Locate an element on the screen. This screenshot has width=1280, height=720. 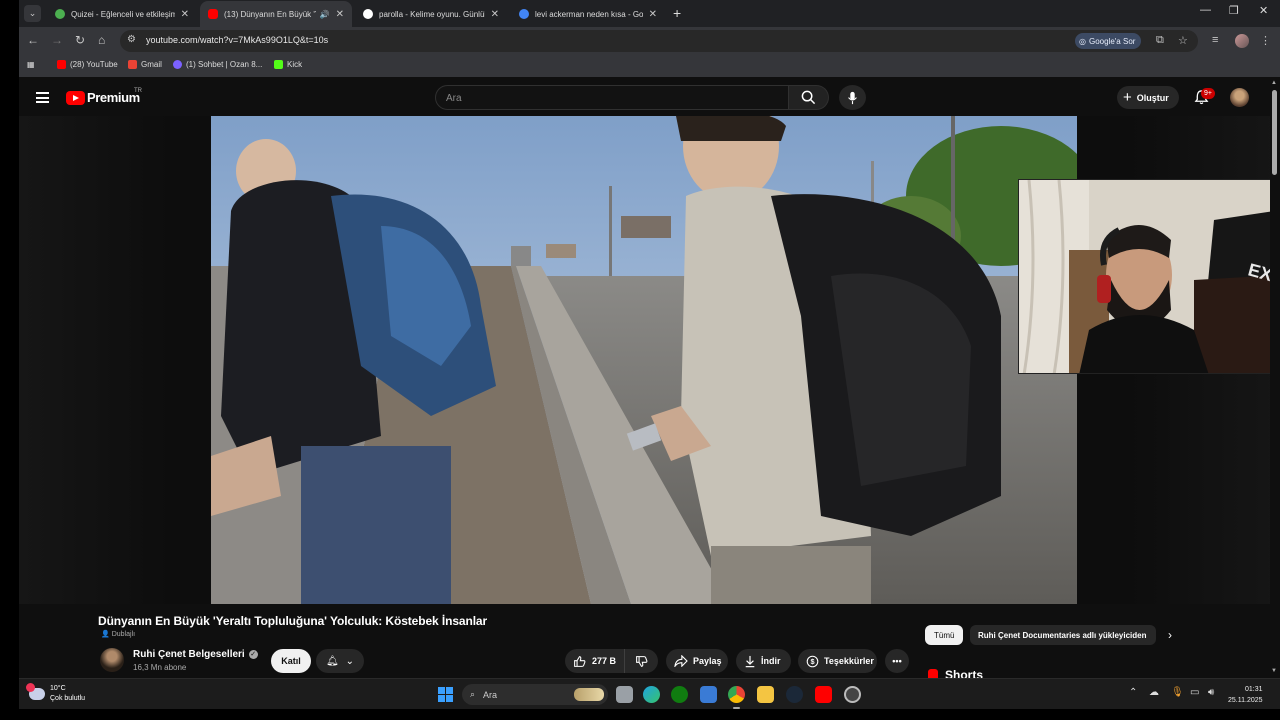
chrome-icon is located at coordinates (736, 697).